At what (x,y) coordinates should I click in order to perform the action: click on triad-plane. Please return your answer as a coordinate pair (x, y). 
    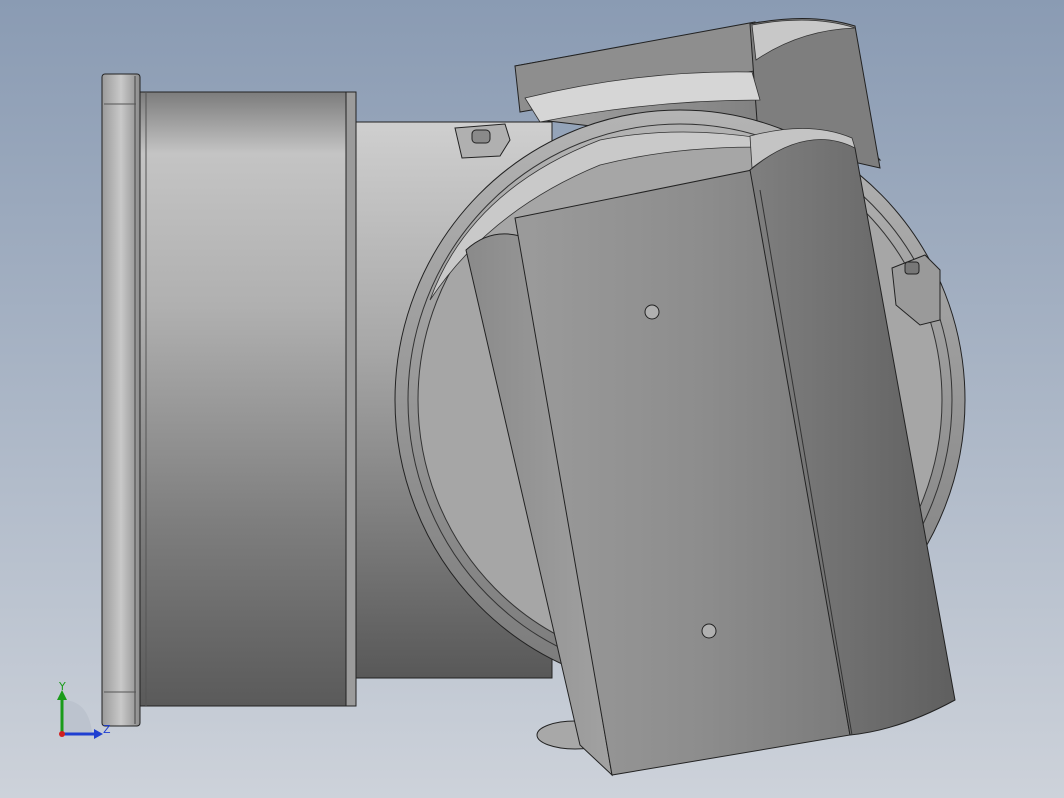
    Looking at the image, I should click on (77, 717).